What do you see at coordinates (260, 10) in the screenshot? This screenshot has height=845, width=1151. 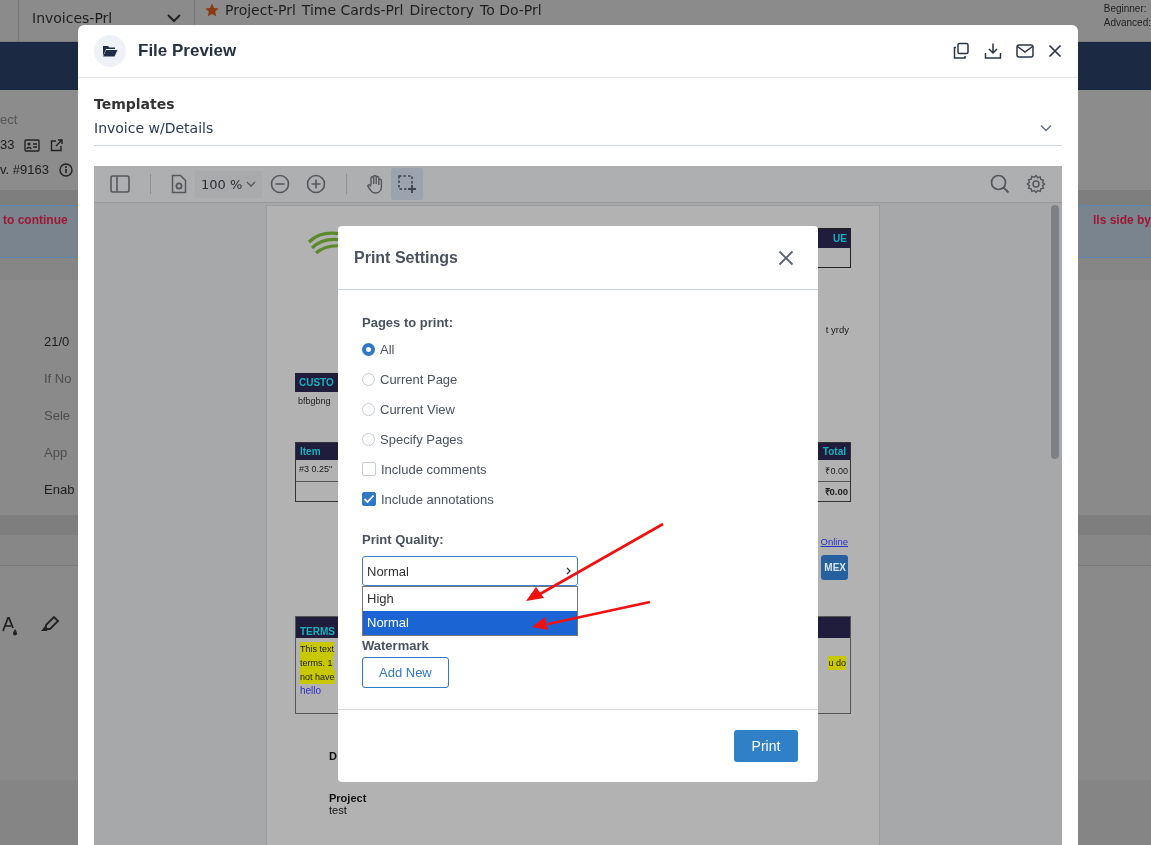 I see `favorite-link: Project-Prl` at bounding box center [260, 10].